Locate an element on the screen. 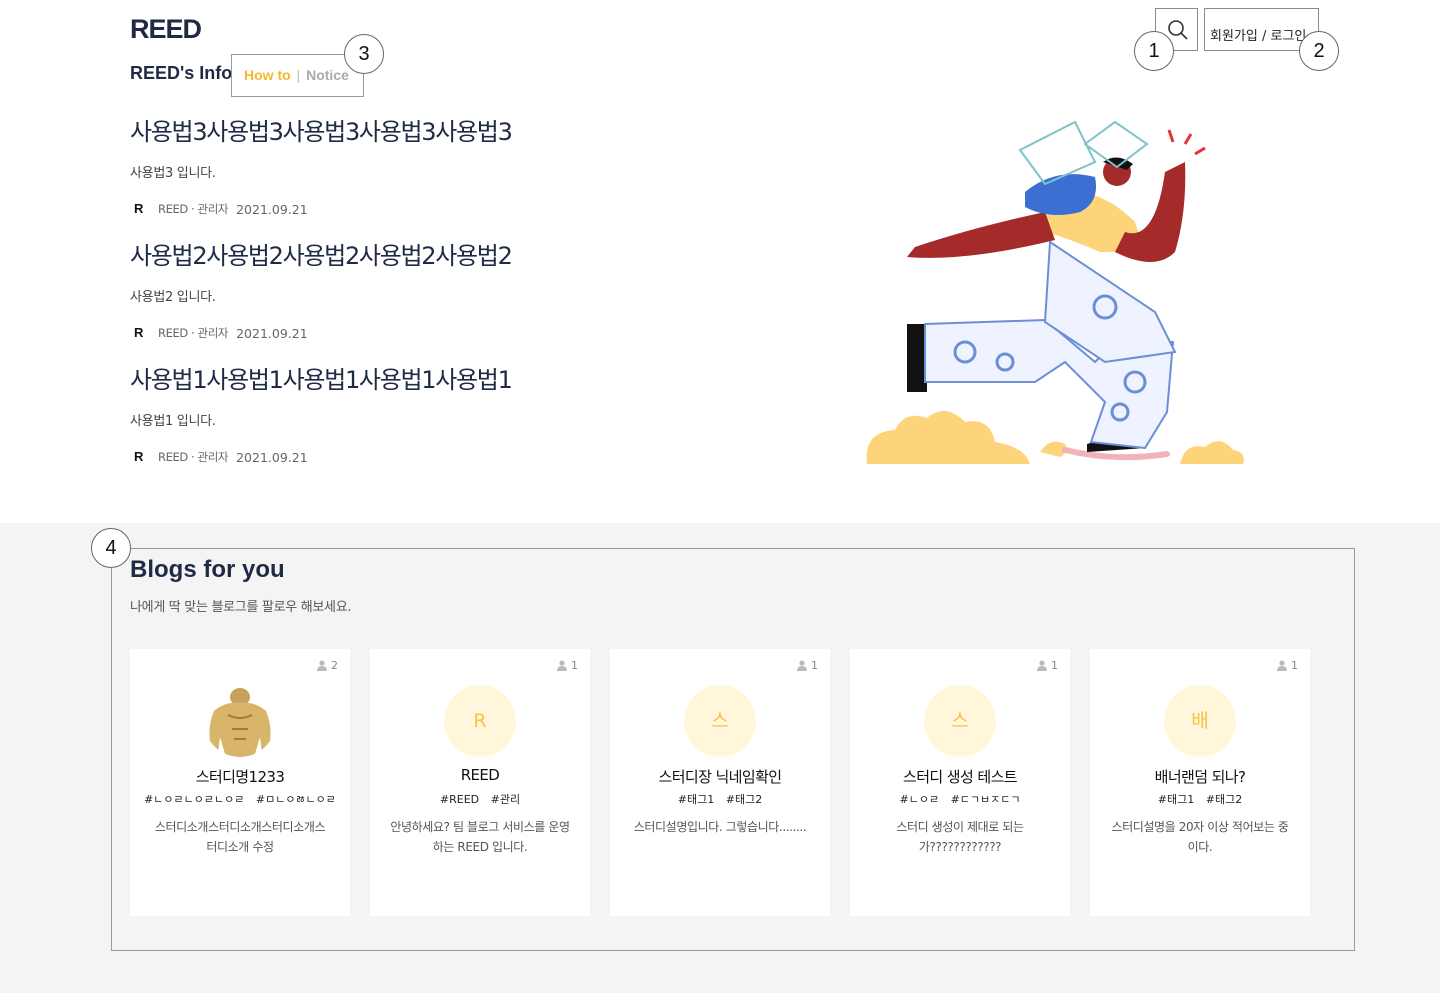  post-title: 사용법1사용법1사용법1사용법1사용법1 is located at coordinates (430, 377).